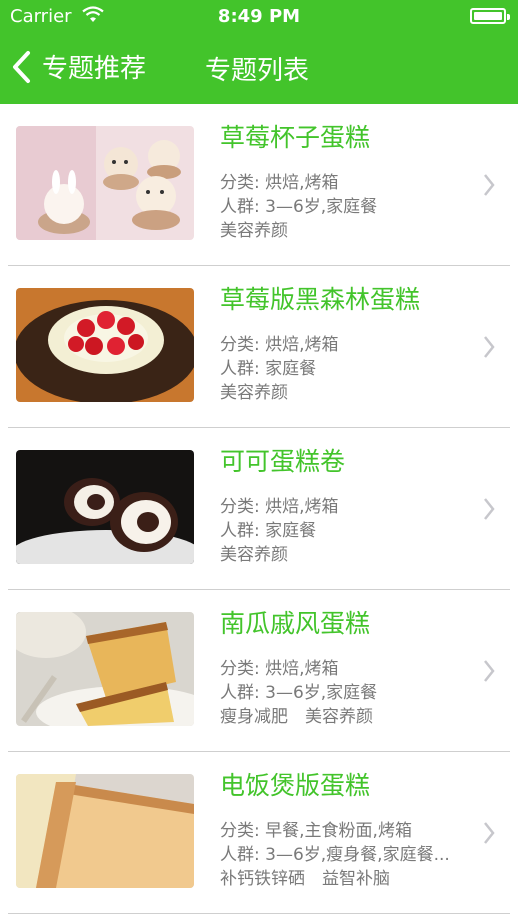 The height and width of the screenshot is (920, 518). I want to click on page-title: 专题列表, so click(257, 71).